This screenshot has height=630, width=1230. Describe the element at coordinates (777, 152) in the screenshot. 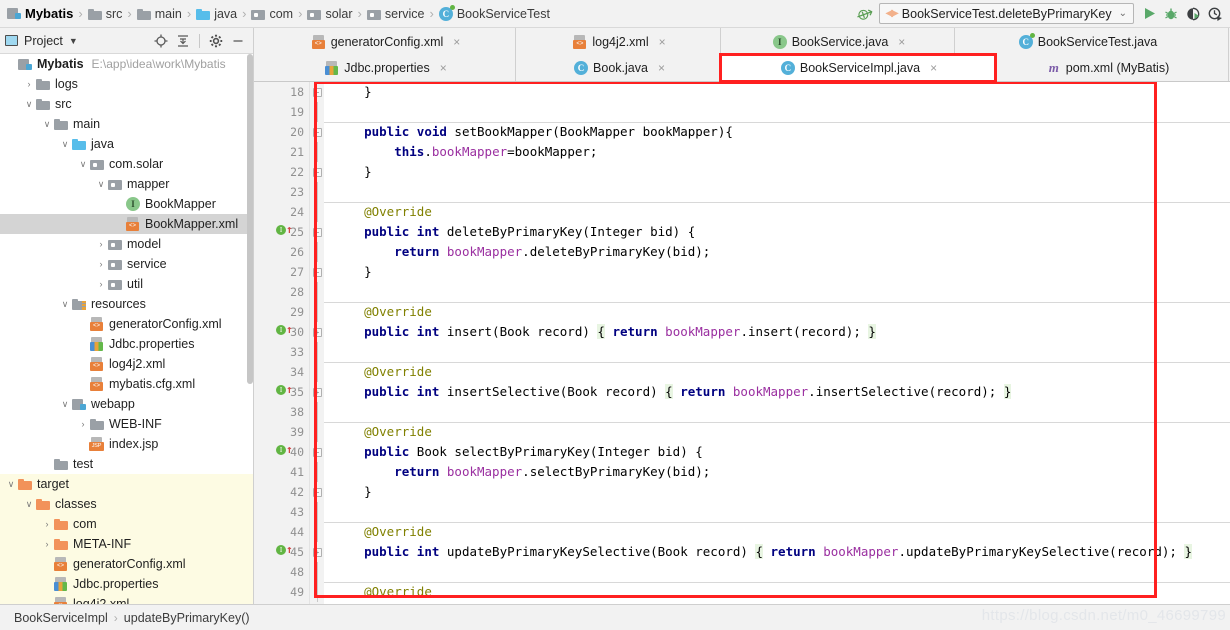

I see `code-line: this.bookMapper=bookMapper;` at that location.